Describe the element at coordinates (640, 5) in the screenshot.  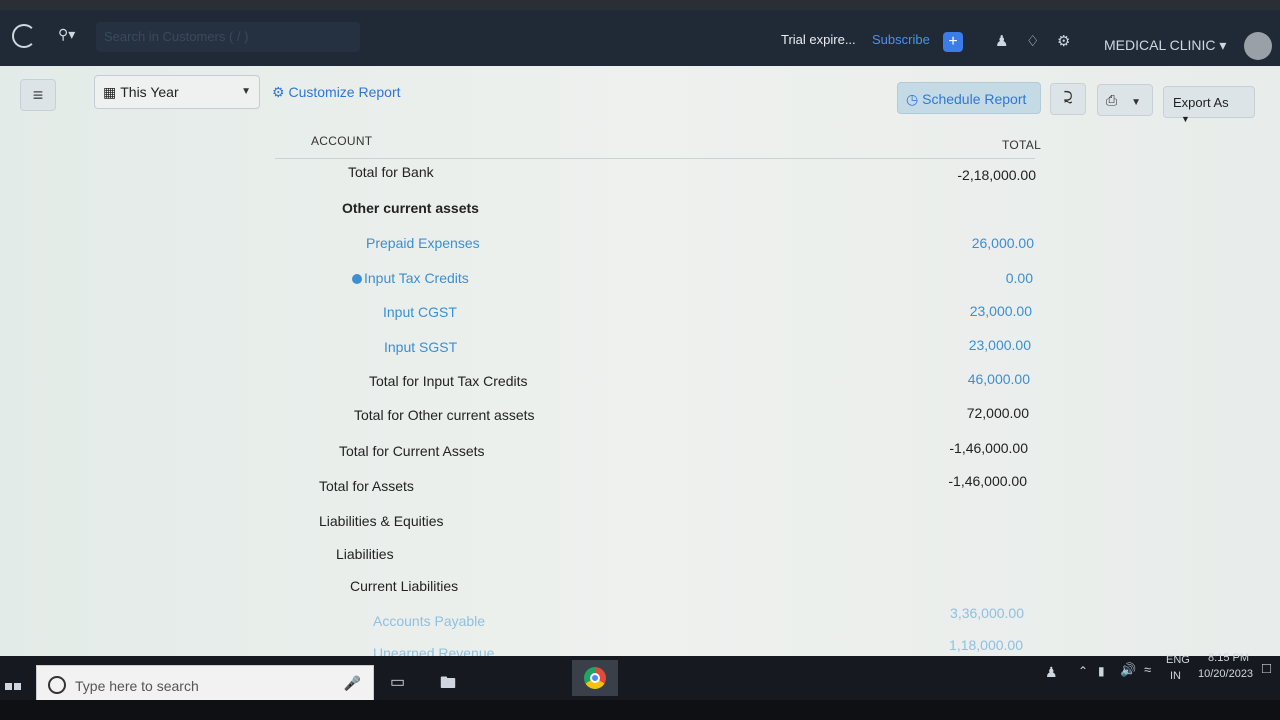
I see `screen-bezel-top` at that location.